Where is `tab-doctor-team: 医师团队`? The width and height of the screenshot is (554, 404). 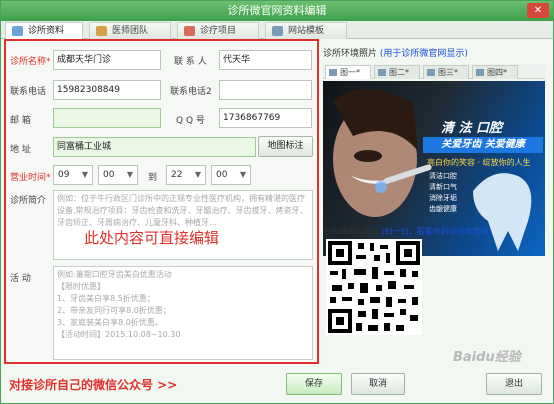
tab-doctor-team: 医师团队 is located at coordinates (130, 30).